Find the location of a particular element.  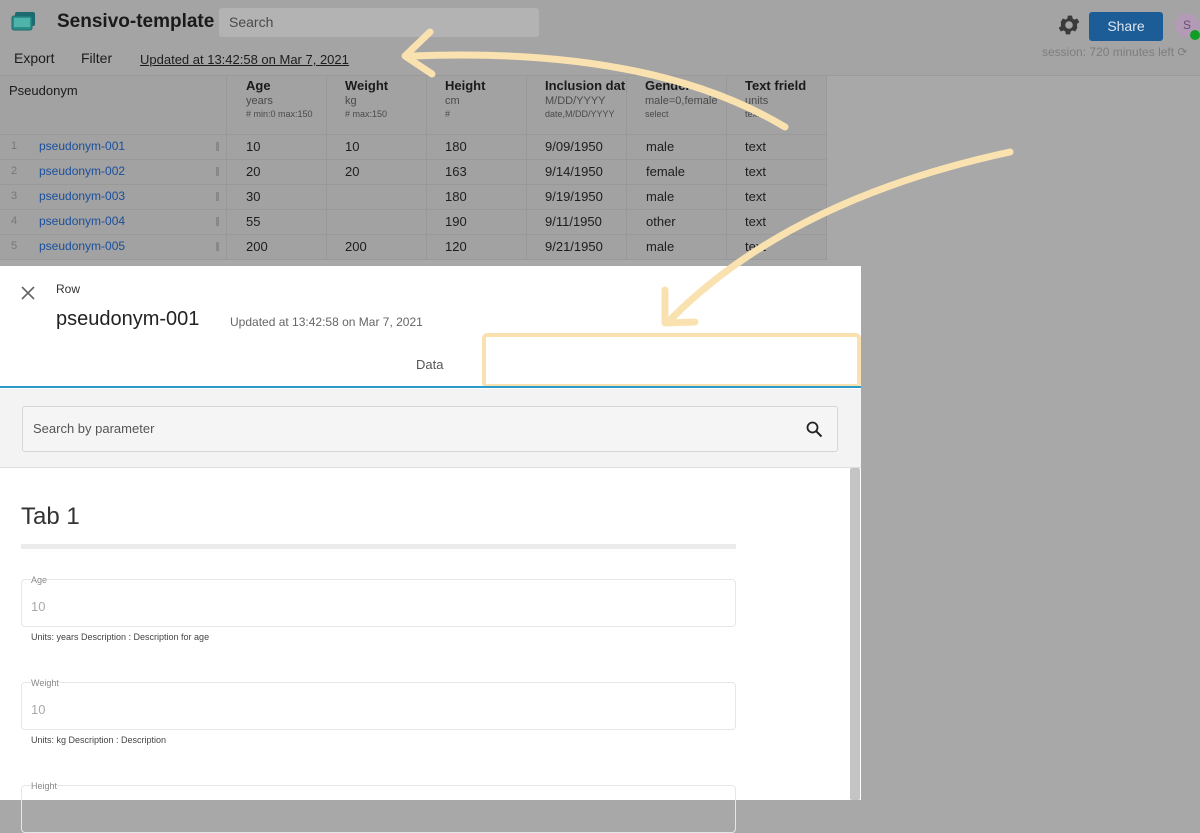

annotation-arrow-down is located at coordinates (841, 235).